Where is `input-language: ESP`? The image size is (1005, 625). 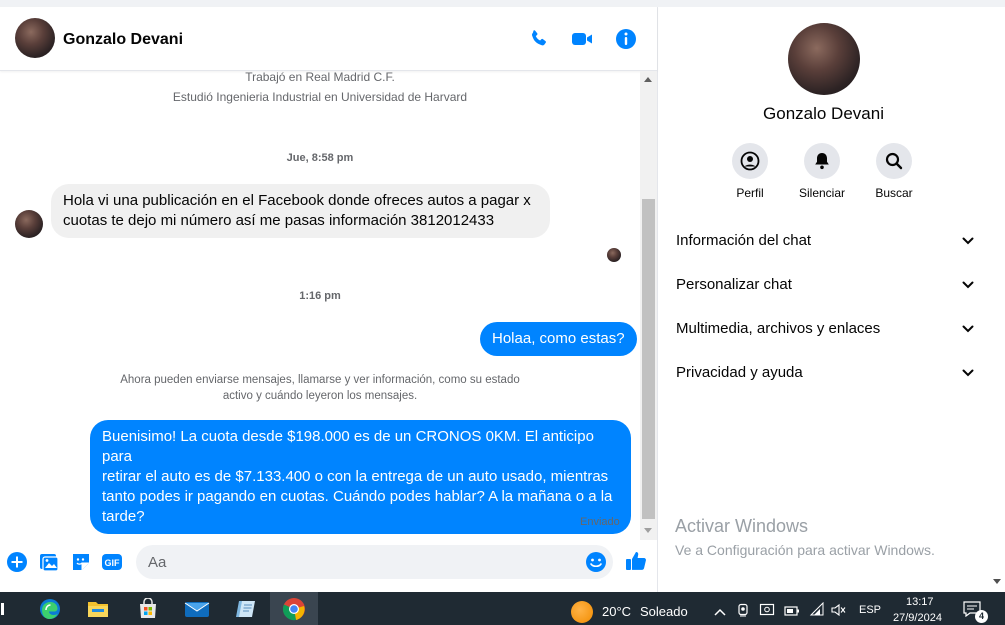
input-language: ESP is located at coordinates (870, 610).